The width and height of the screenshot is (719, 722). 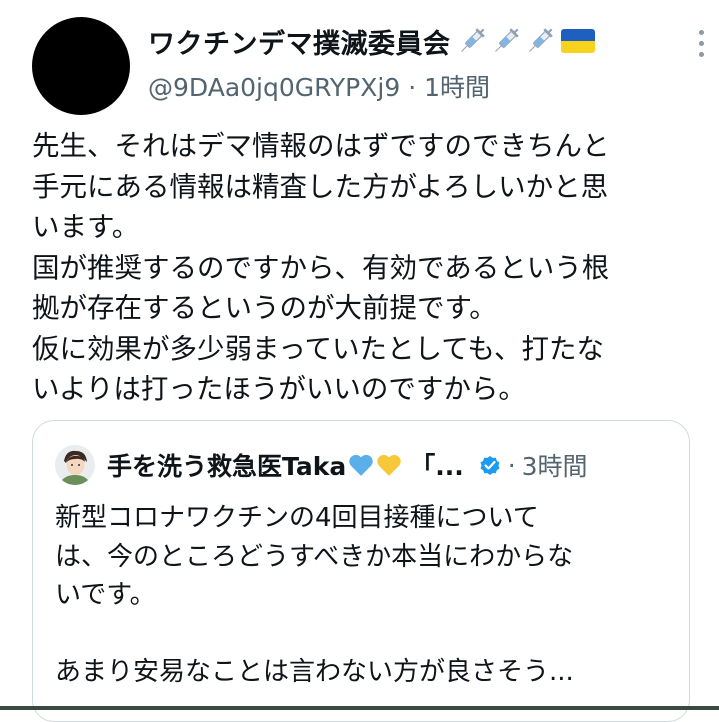 I want to click on quote-author-name: 手を洗う救急医Taka, so click(x=226, y=465).